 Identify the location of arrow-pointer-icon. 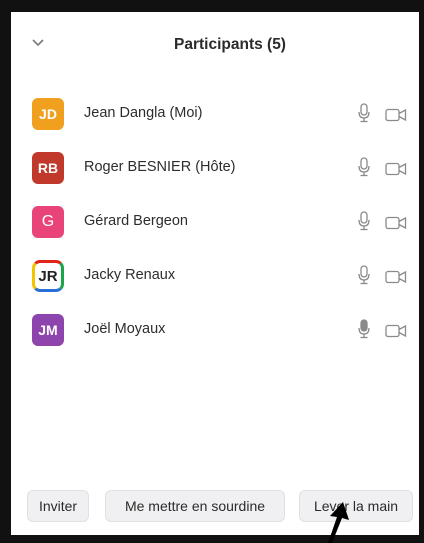
(338, 522).